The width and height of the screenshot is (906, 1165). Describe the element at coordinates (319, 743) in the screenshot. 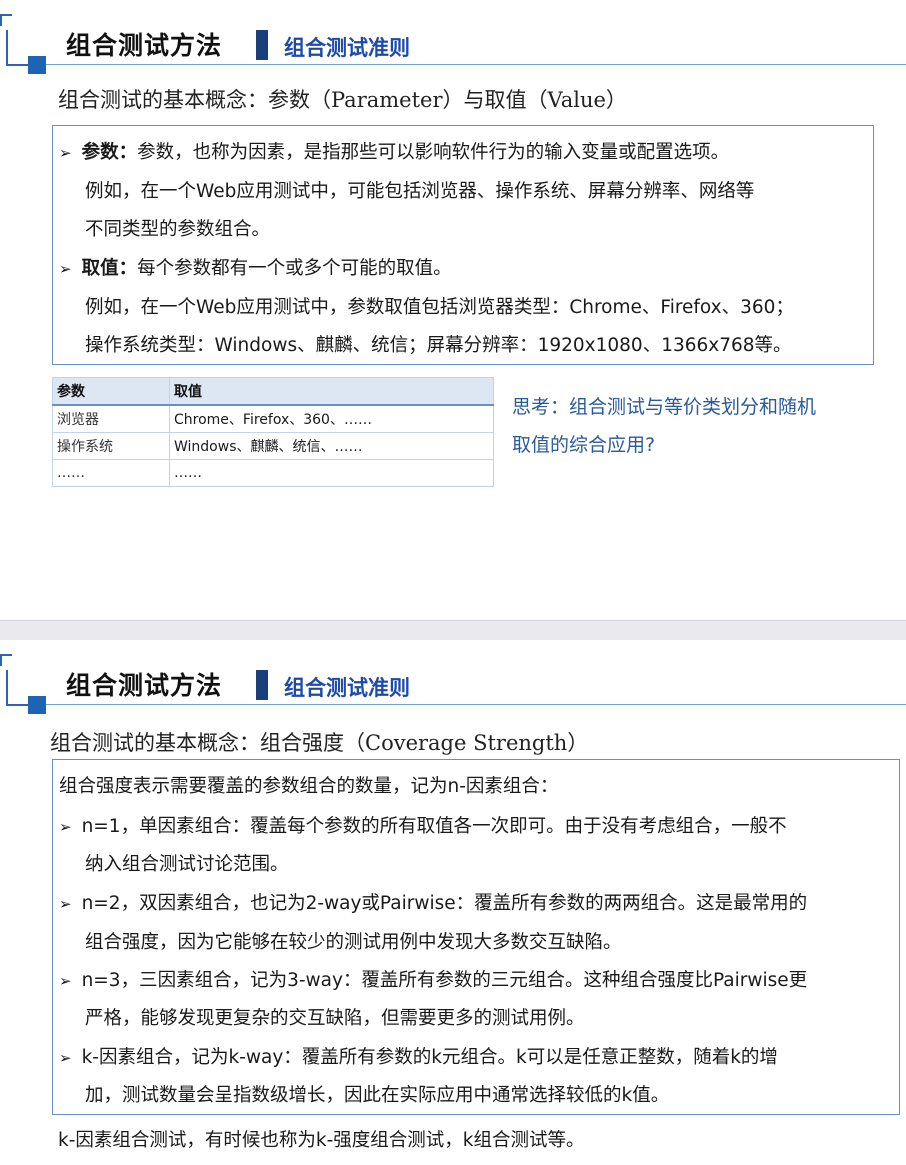

I see `concept-heading: 组合测试的基本概念：组合强度（Coverage Strength）` at that location.